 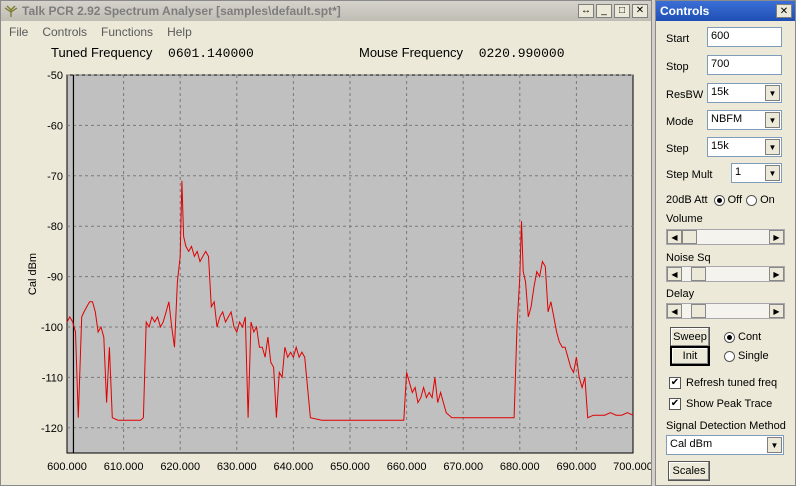 What do you see at coordinates (11, 11) in the screenshot?
I see `antenna-icon` at bounding box center [11, 11].